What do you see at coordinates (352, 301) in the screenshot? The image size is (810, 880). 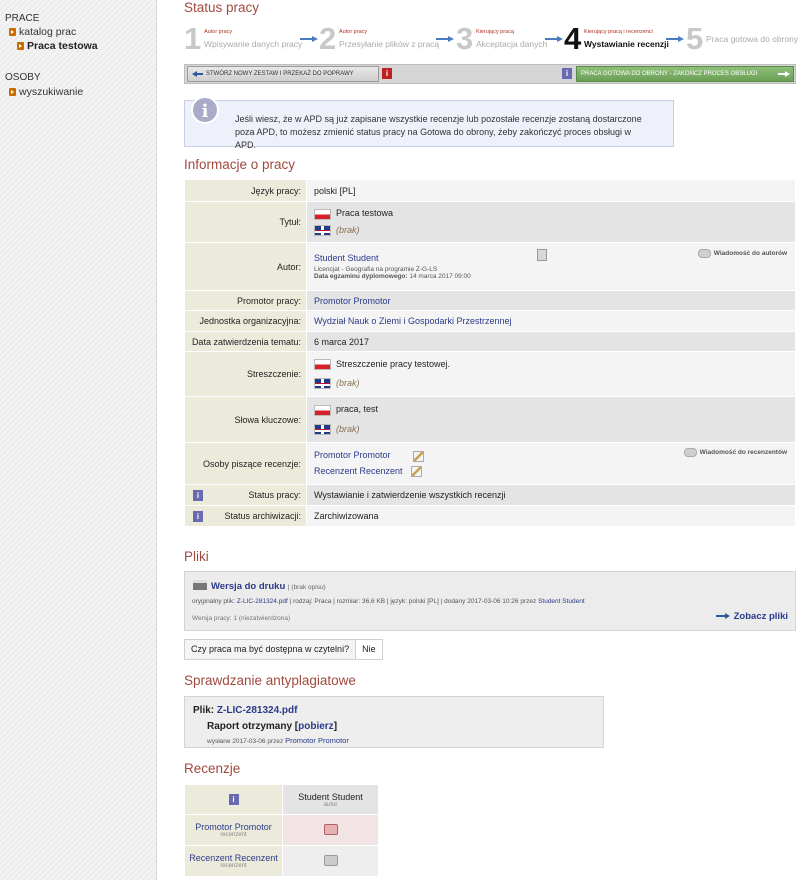 I see `promotor-link: Promotor Promotor` at bounding box center [352, 301].